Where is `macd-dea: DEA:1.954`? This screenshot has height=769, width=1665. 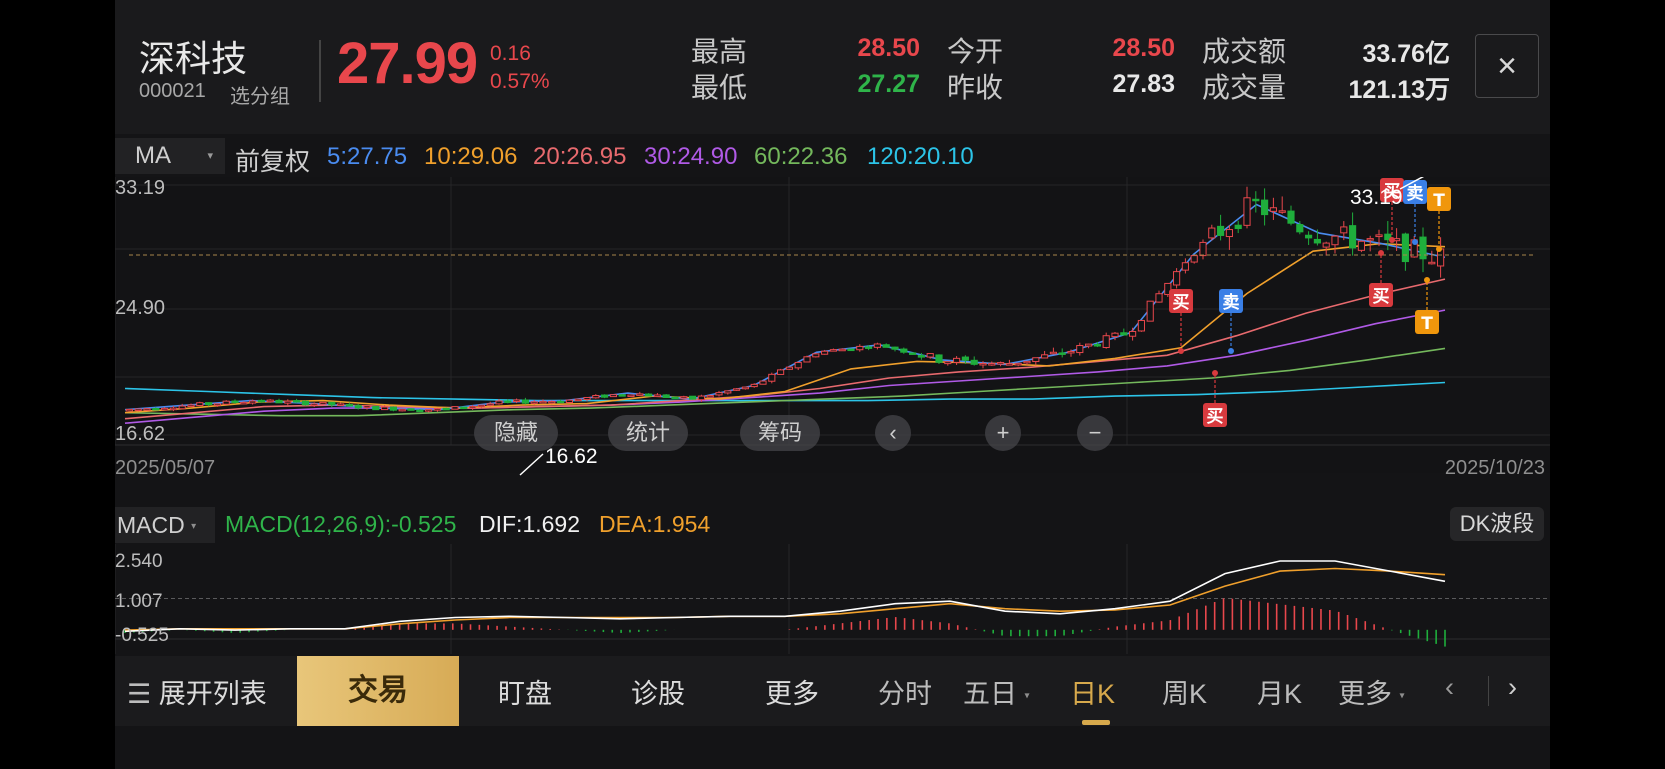
macd-dea: DEA:1.954 is located at coordinates (655, 524).